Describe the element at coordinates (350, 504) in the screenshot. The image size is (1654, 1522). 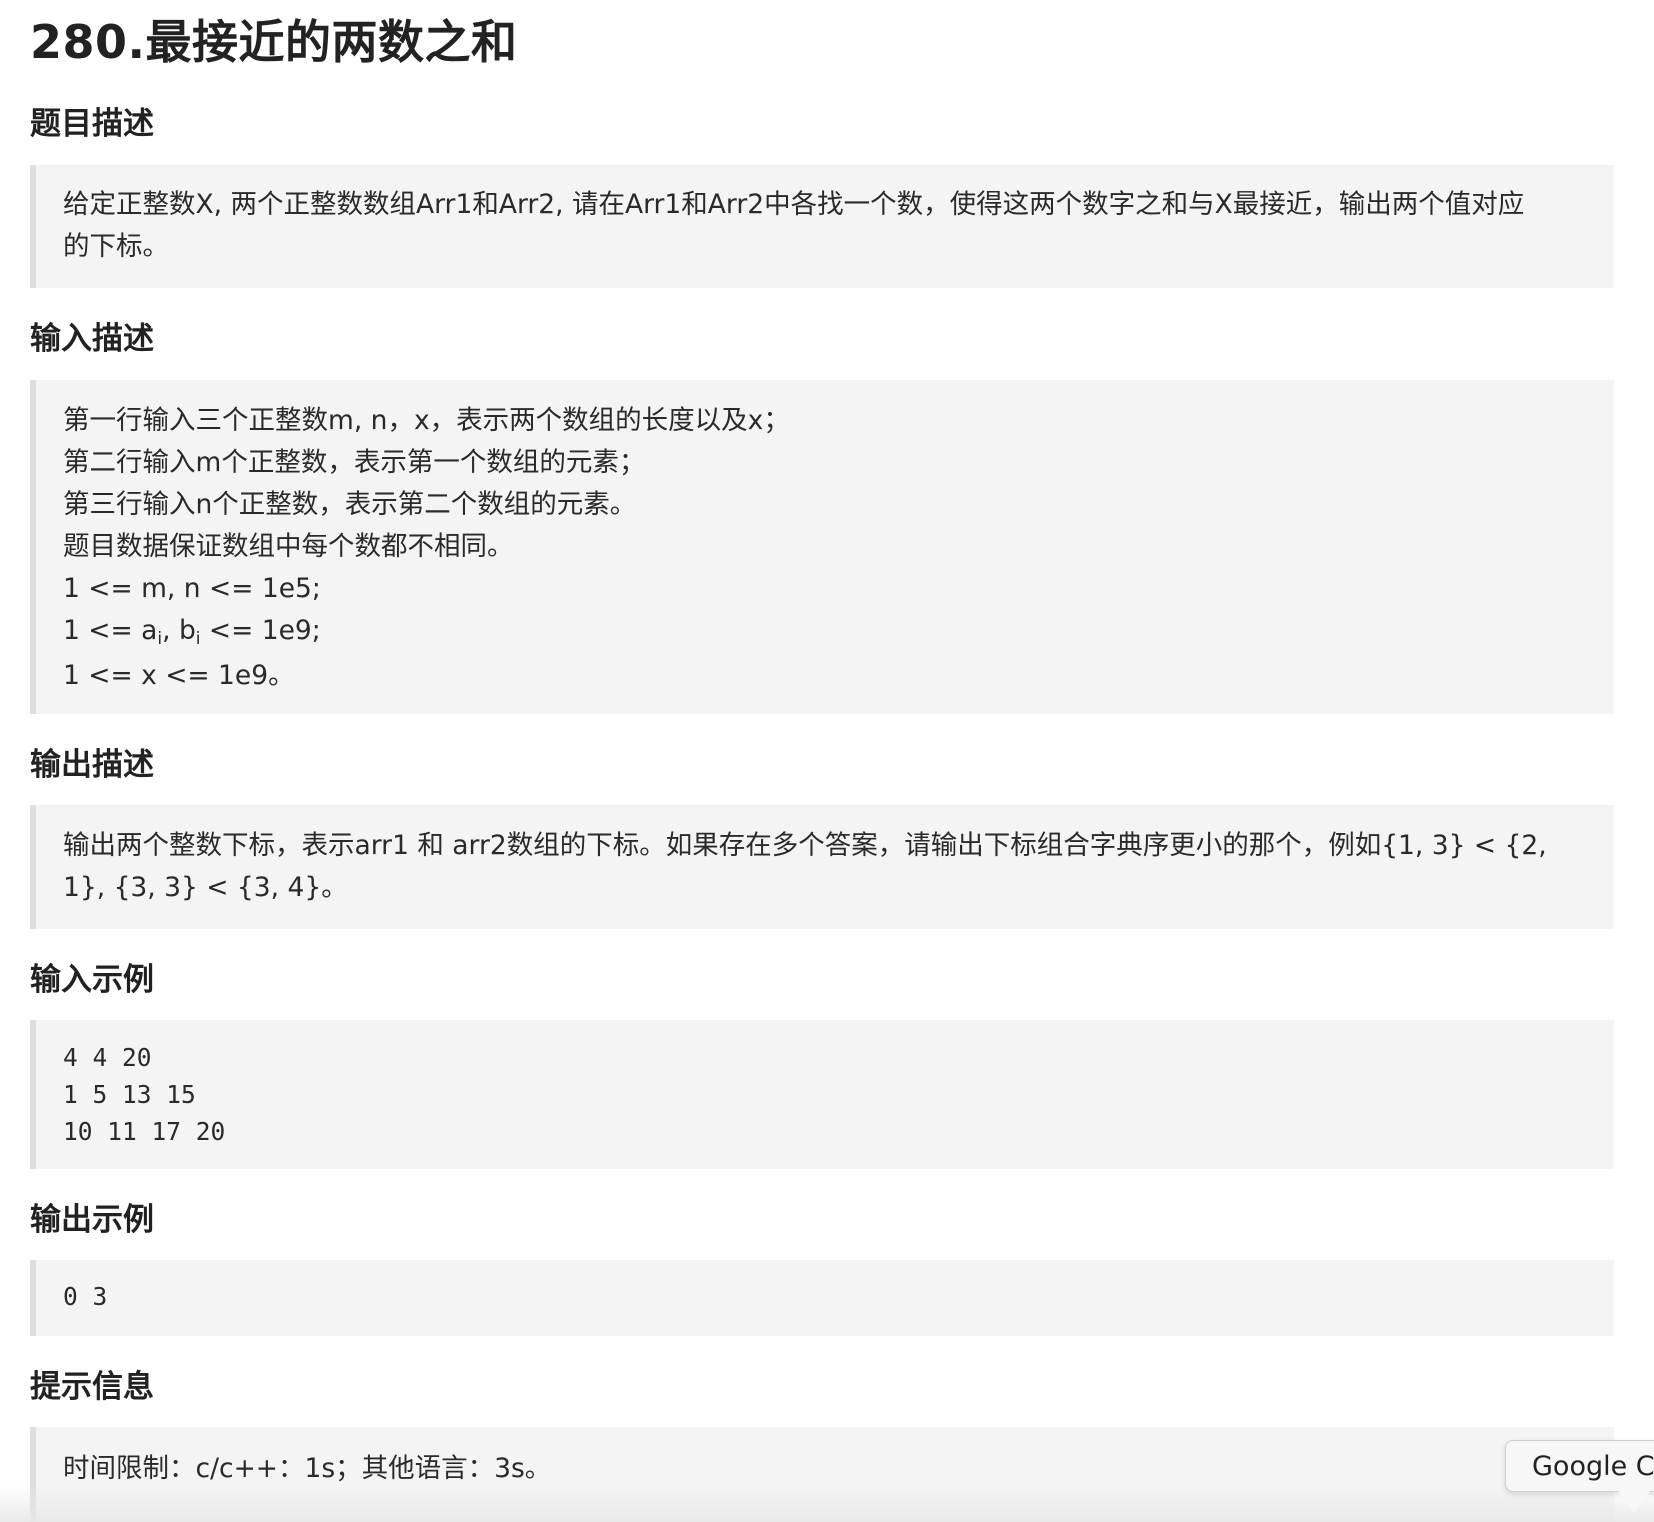
I see `input-desc-line: 第三行输入n个正整数，表示第二个数组的元素。` at that location.